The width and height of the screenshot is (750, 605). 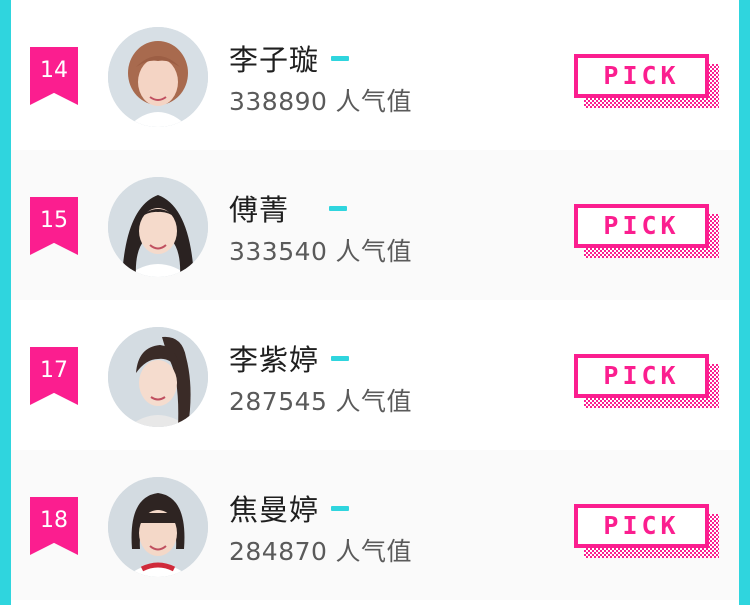 What do you see at coordinates (274, 60) in the screenshot?
I see `trainee-name: 李子璇` at bounding box center [274, 60].